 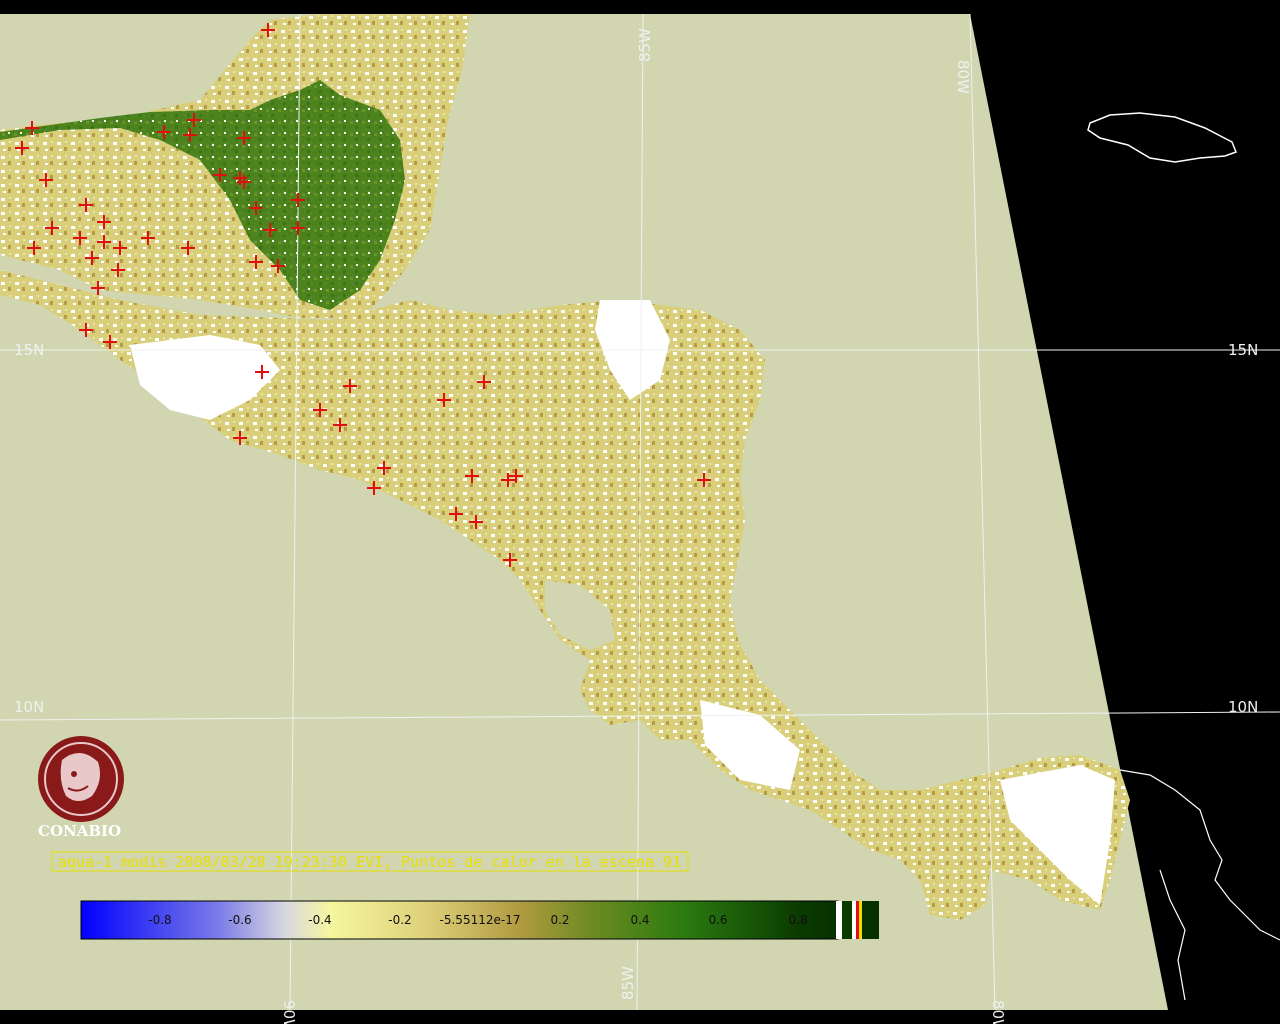 What do you see at coordinates (628, 983) in the screenshot?
I see `lon-label-85w-bottom: 85W` at bounding box center [628, 983].